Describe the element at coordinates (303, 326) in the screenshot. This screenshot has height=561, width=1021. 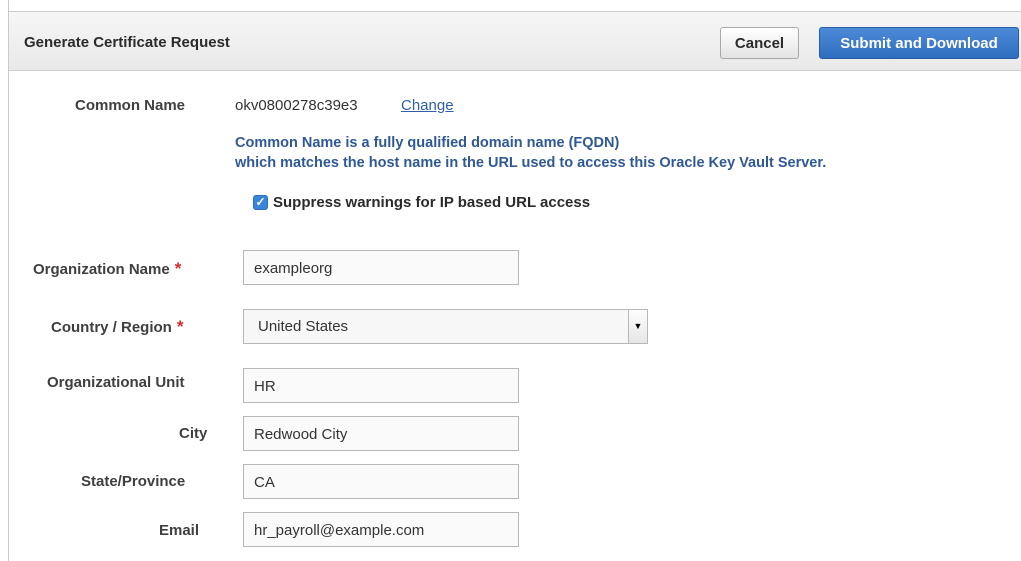
I see `country-region-selected-value: United States` at that location.